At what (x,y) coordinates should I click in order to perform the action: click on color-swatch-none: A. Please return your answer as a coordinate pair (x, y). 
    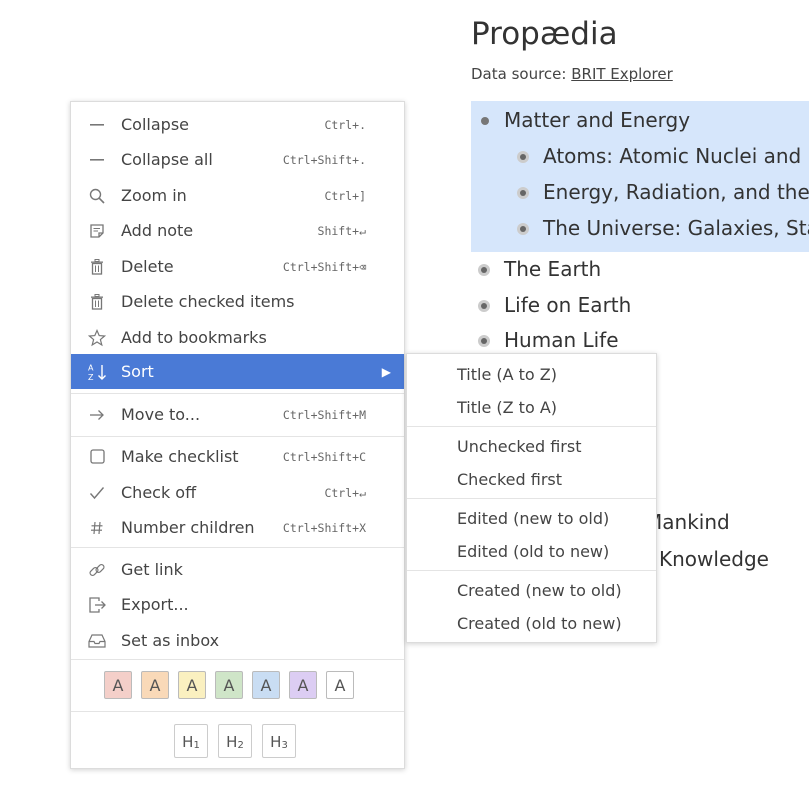
    Looking at the image, I should click on (340, 685).